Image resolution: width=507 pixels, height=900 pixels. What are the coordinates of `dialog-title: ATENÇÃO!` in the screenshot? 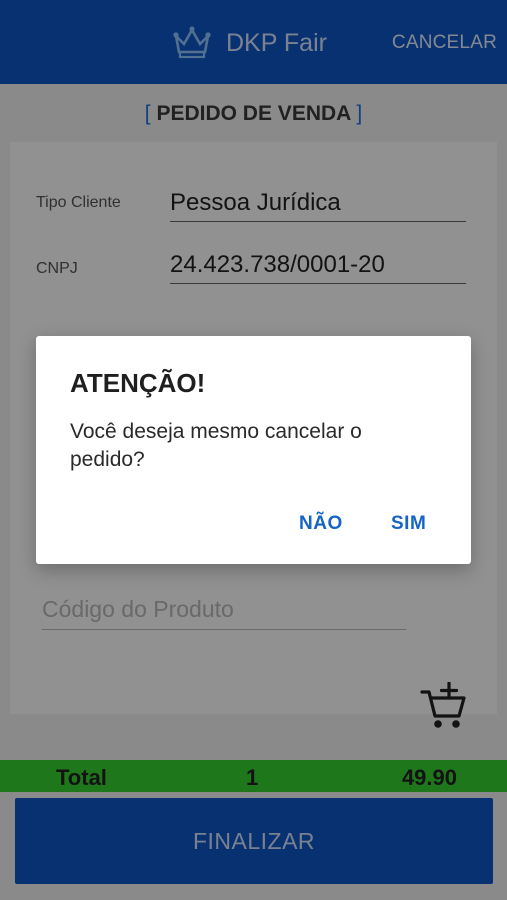 It's located at (138, 383).